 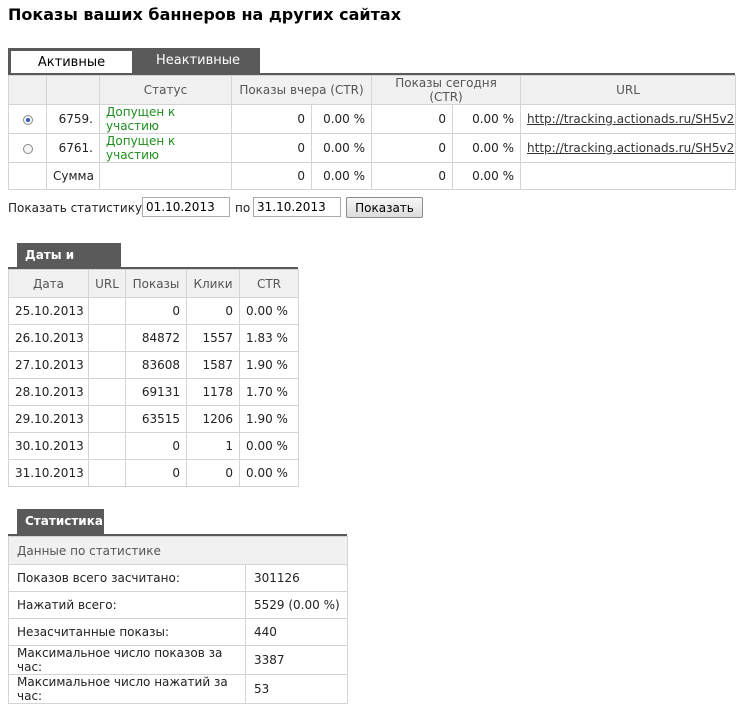 What do you see at coordinates (446, 90) in the screenshot?
I see `col-today: Показы сегодня (CTR)` at bounding box center [446, 90].